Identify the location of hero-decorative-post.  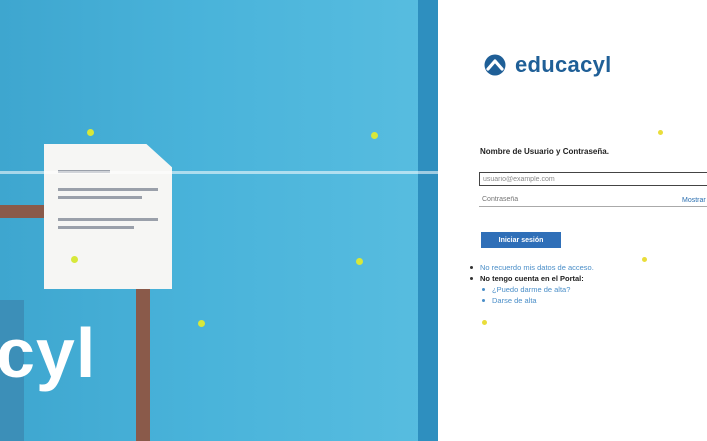
(143, 363).